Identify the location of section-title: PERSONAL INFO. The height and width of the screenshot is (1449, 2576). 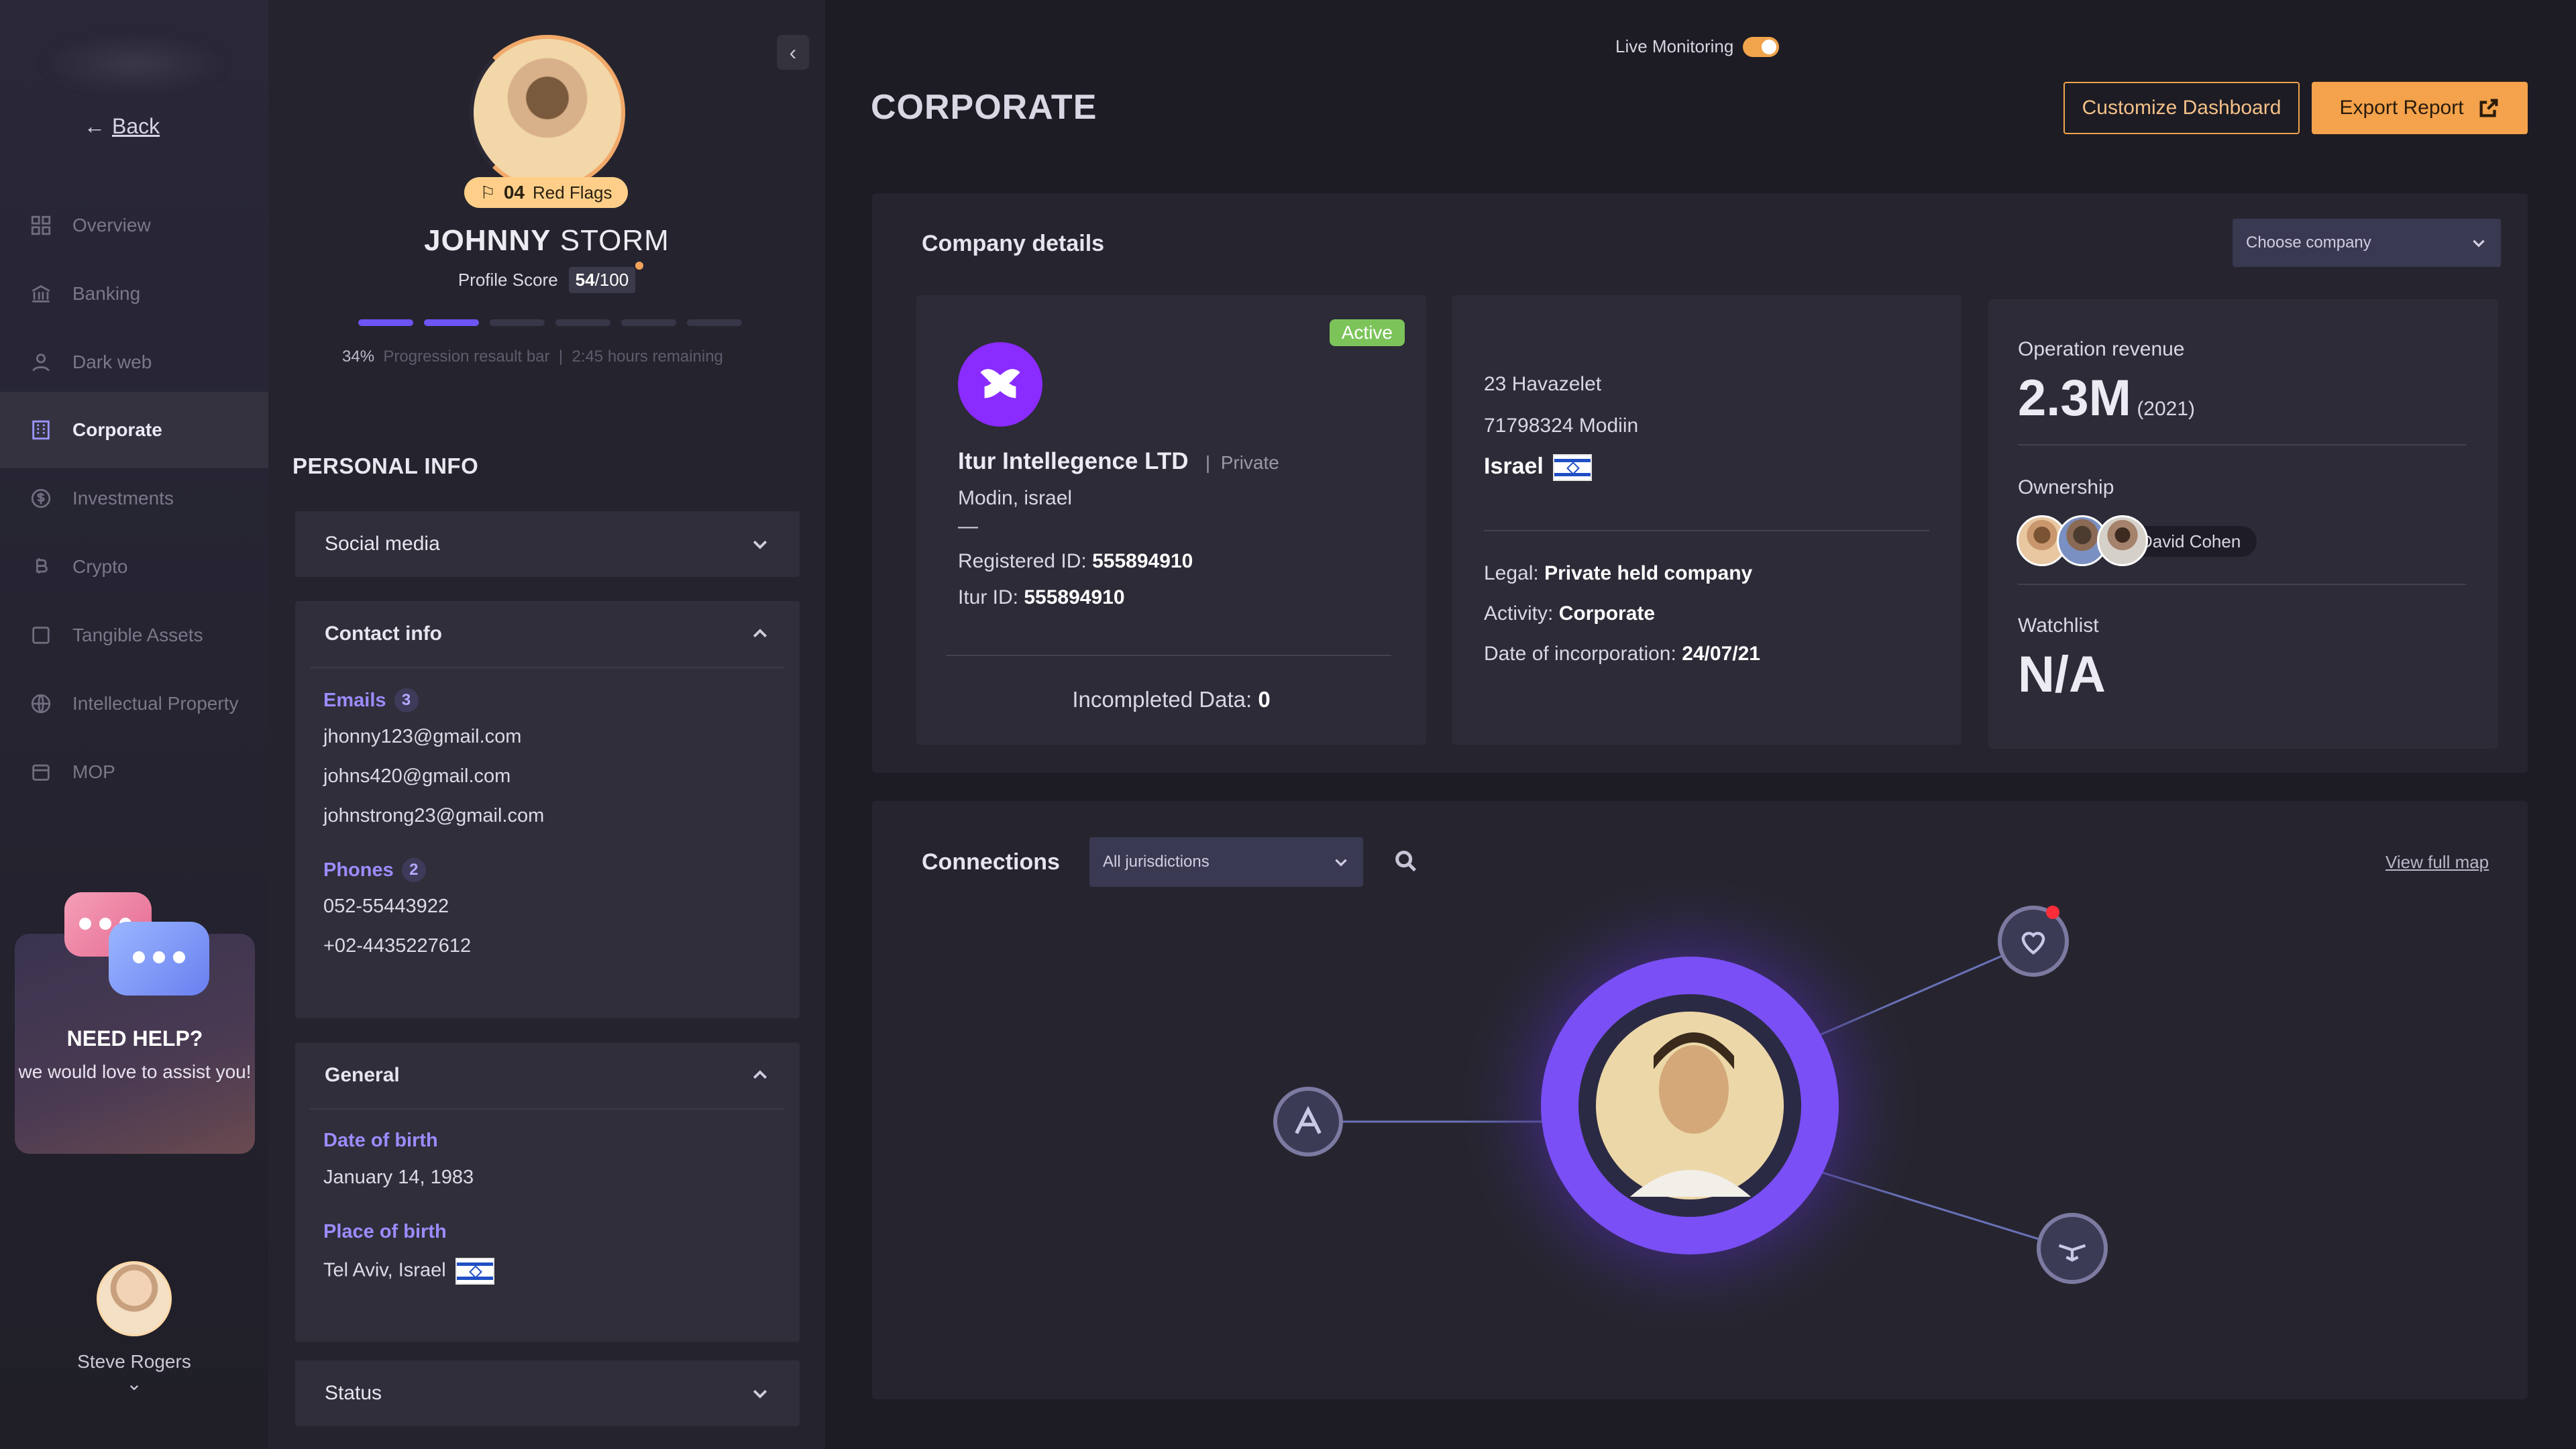
(385, 465).